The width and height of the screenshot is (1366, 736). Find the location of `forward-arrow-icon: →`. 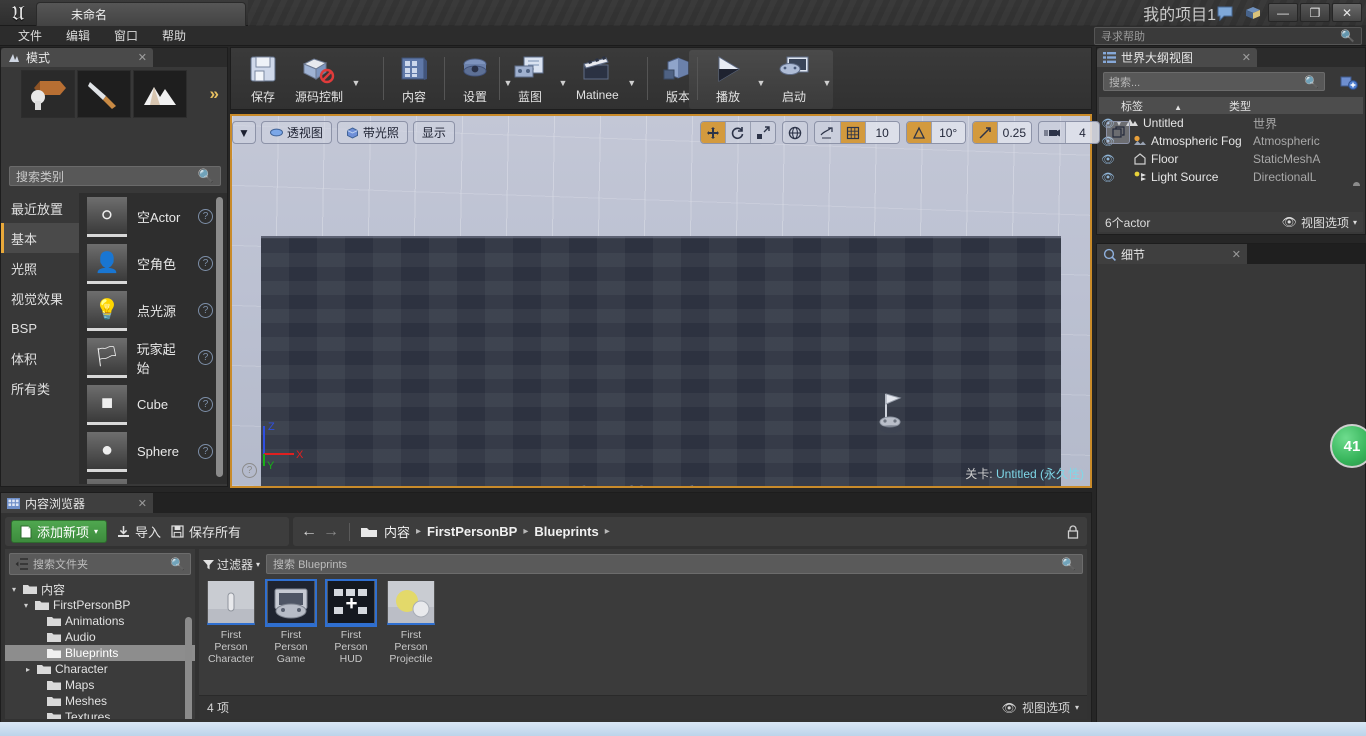

forward-arrow-icon: → is located at coordinates (331, 532).